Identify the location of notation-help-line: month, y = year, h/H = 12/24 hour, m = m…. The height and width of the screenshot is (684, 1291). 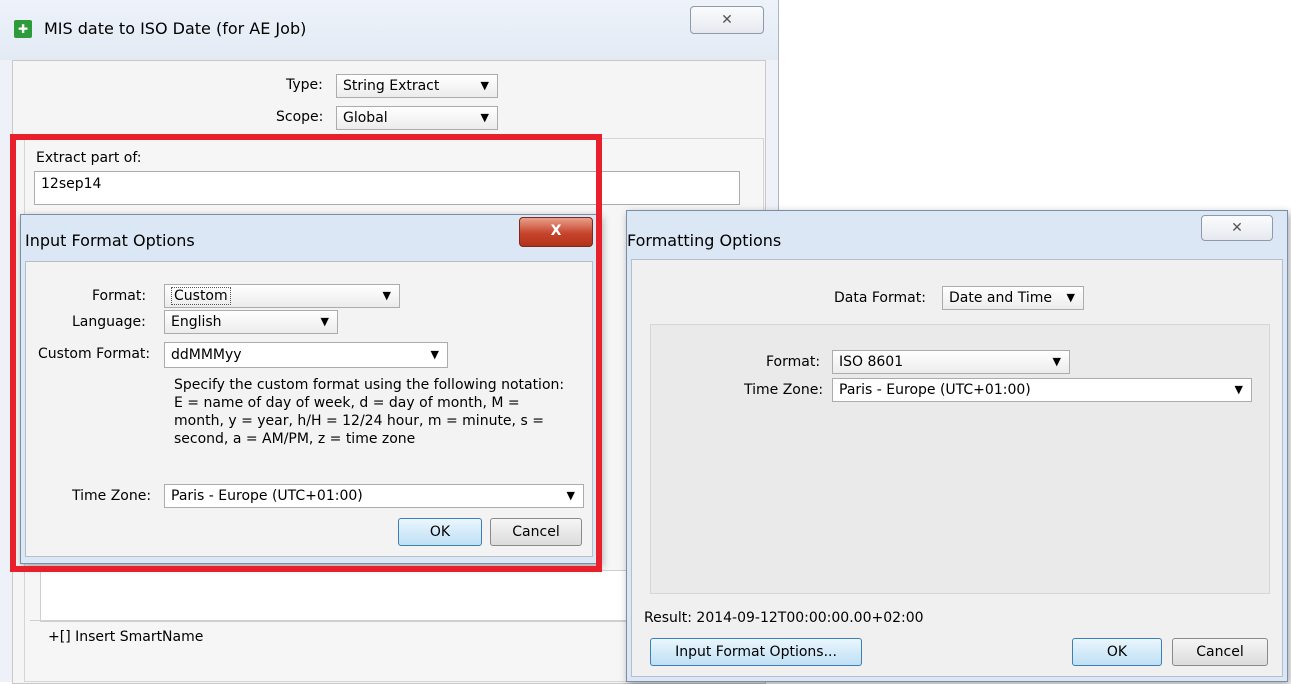
(359, 421).